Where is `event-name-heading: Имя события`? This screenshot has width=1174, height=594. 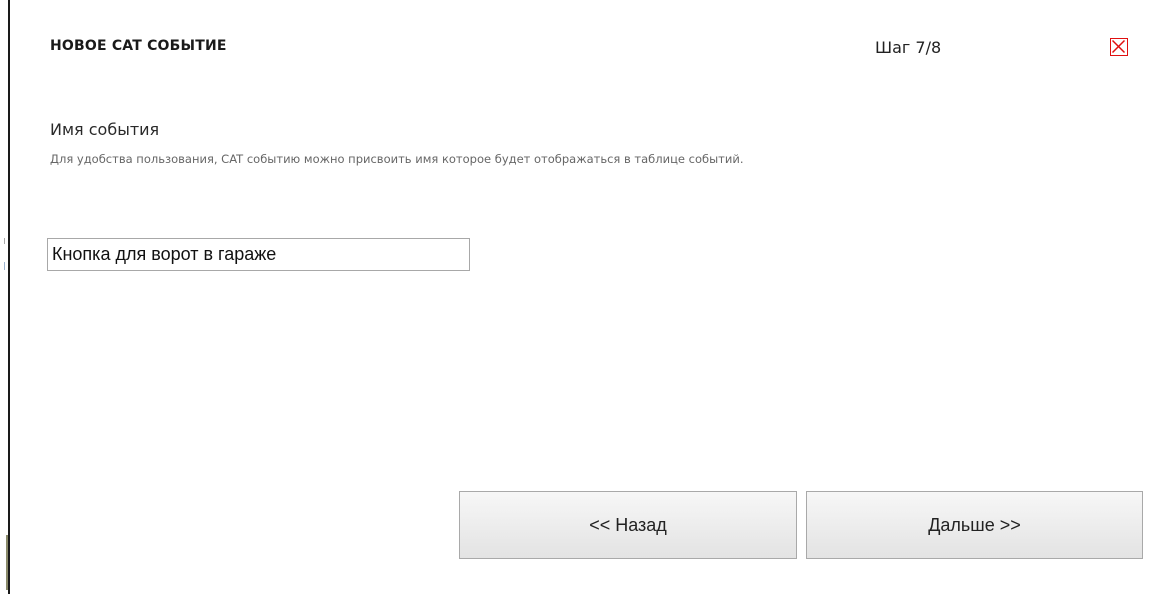 event-name-heading: Имя события is located at coordinates (105, 129).